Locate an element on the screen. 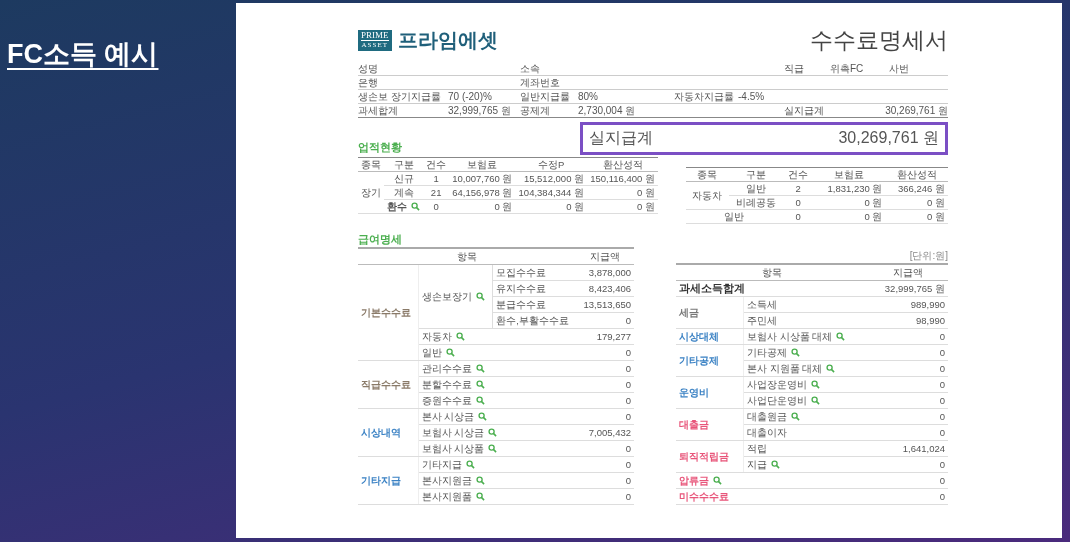 Image resolution: width=1070 pixels, height=542 pixels. field-value: 80% is located at coordinates (588, 96).